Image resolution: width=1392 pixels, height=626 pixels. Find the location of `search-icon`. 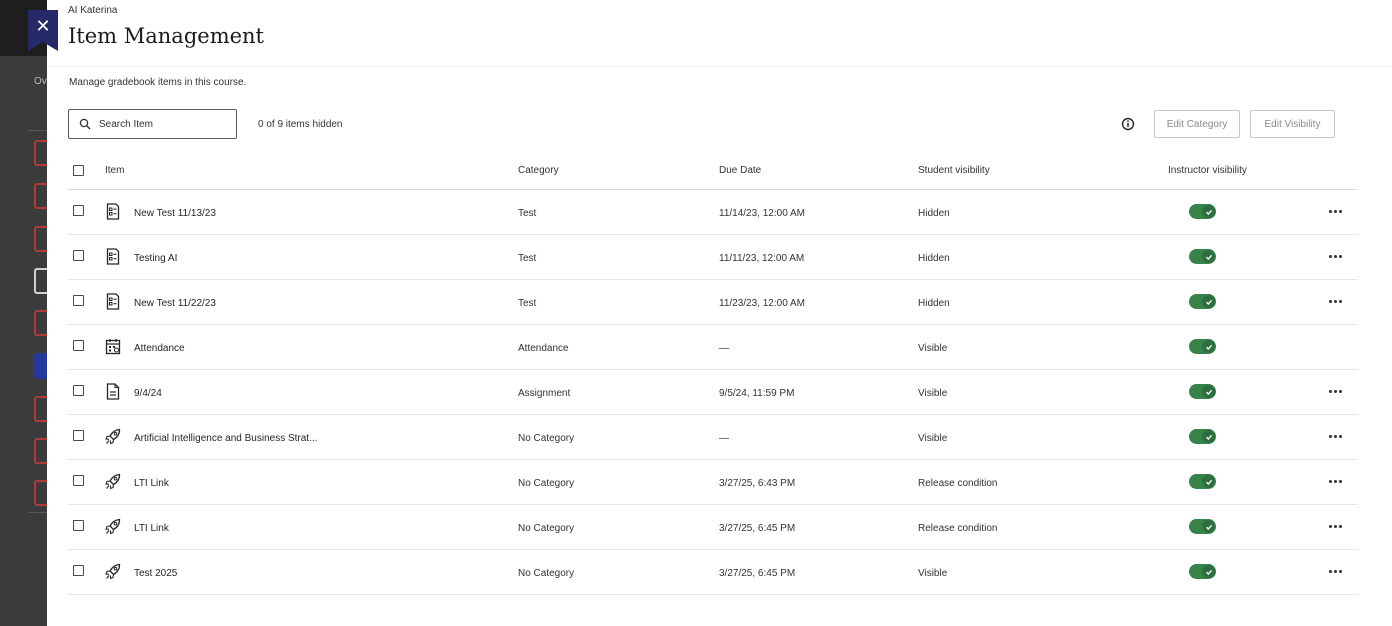

search-icon is located at coordinates (85, 124).